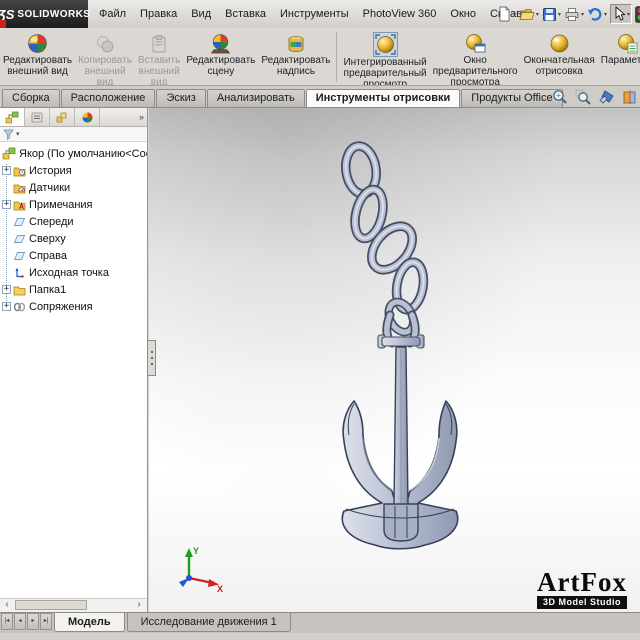  Describe the element at coordinates (255, 98) in the screenshot. I see `tab-evaluate: Анализировать` at that location.